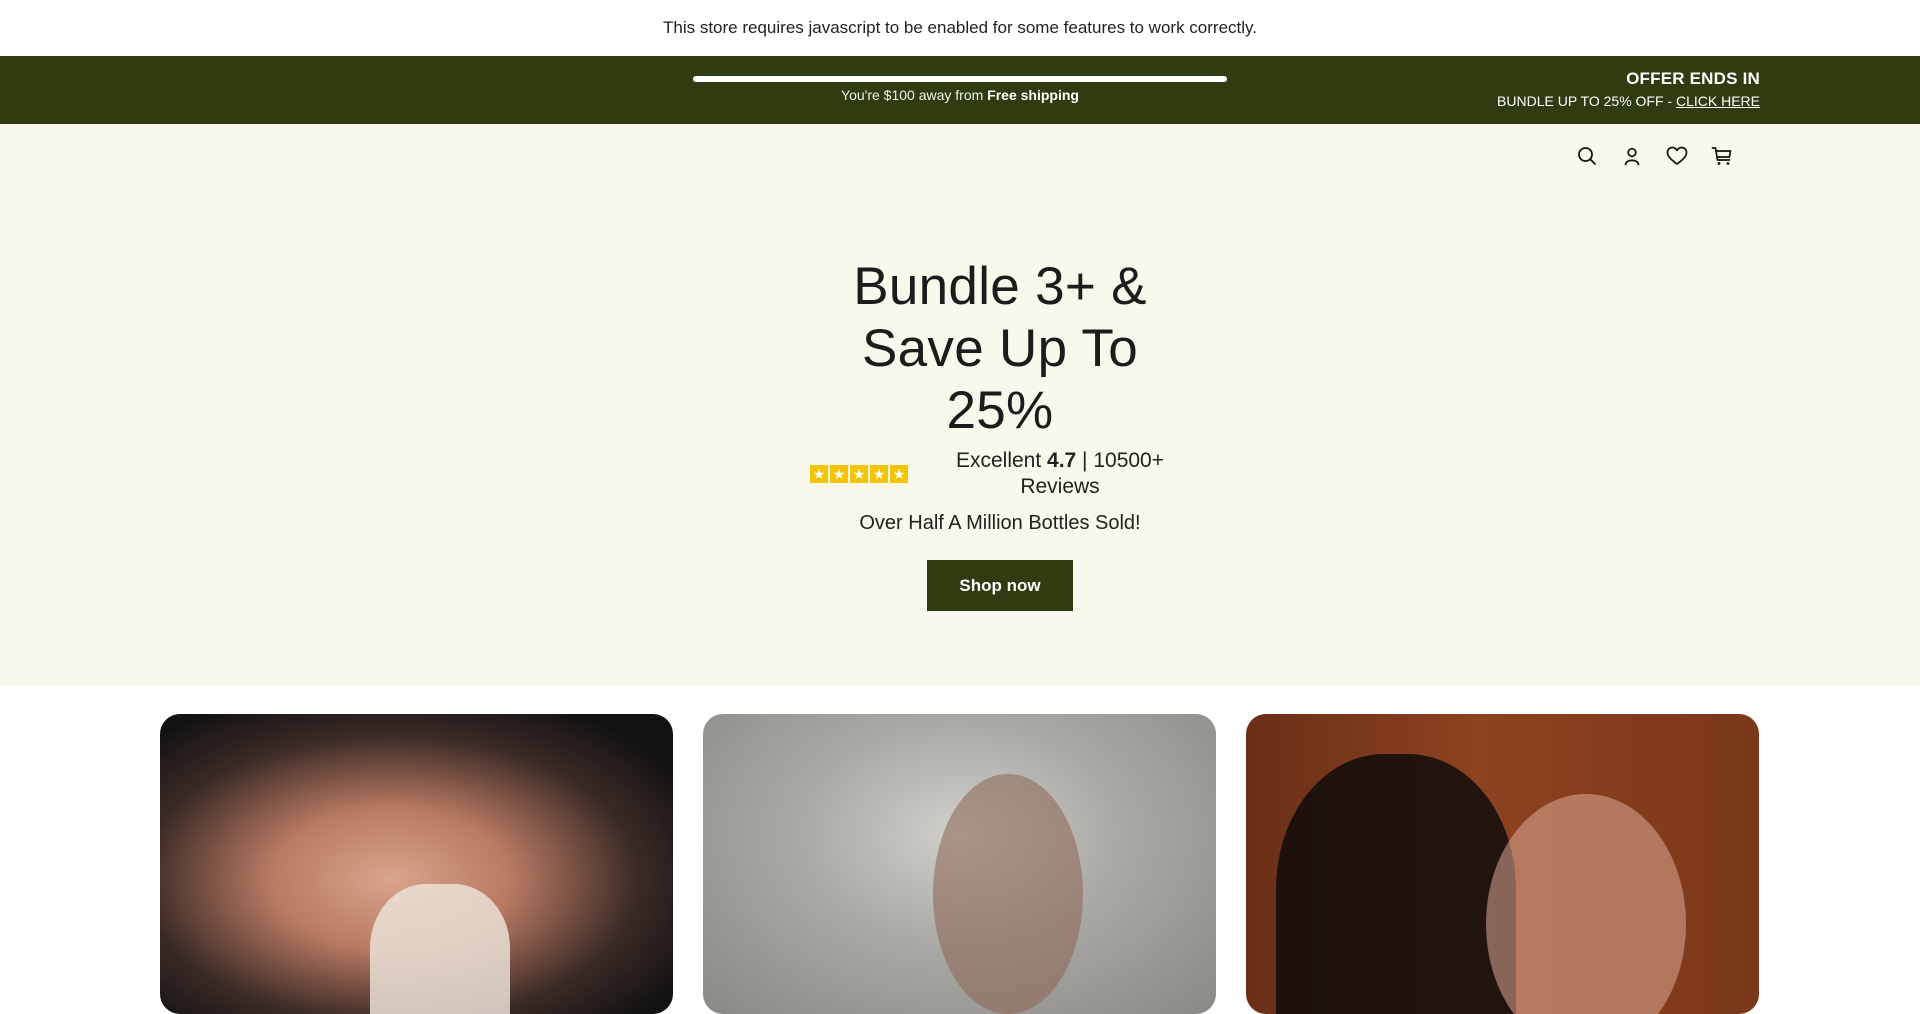 Image resolution: width=1920 pixels, height=1014 pixels. I want to click on shop-now-button: Shop now, so click(1000, 585).